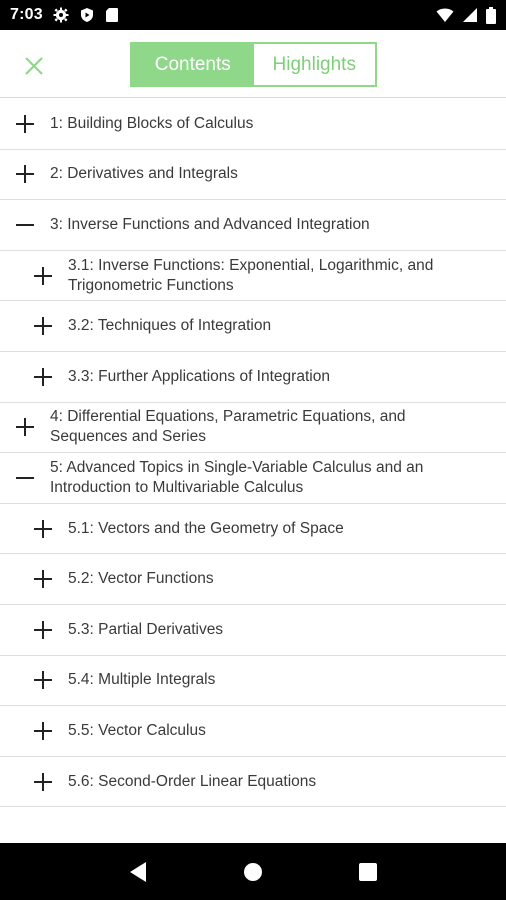 This screenshot has height=900, width=506. What do you see at coordinates (470, 15) in the screenshot?
I see `signal-icon` at bounding box center [470, 15].